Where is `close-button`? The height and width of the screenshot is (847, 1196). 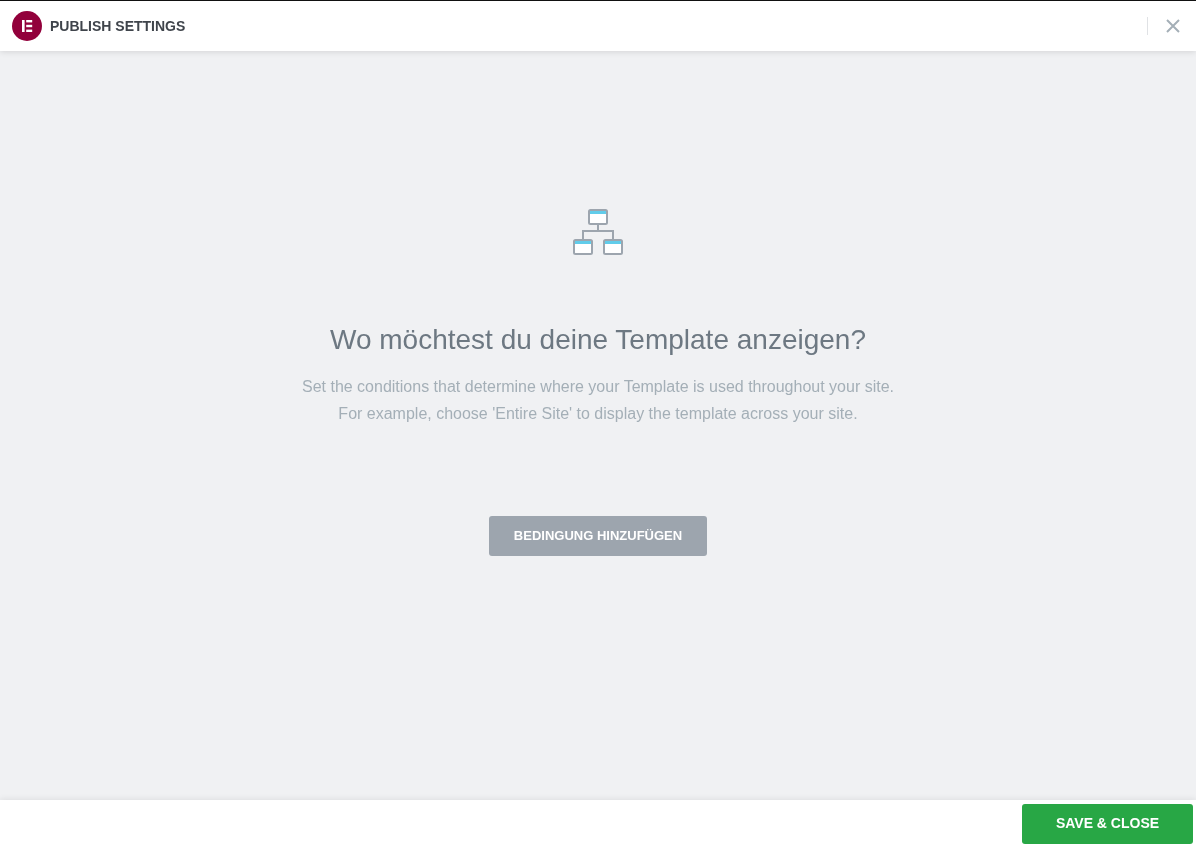 close-button is located at coordinates (1173, 26).